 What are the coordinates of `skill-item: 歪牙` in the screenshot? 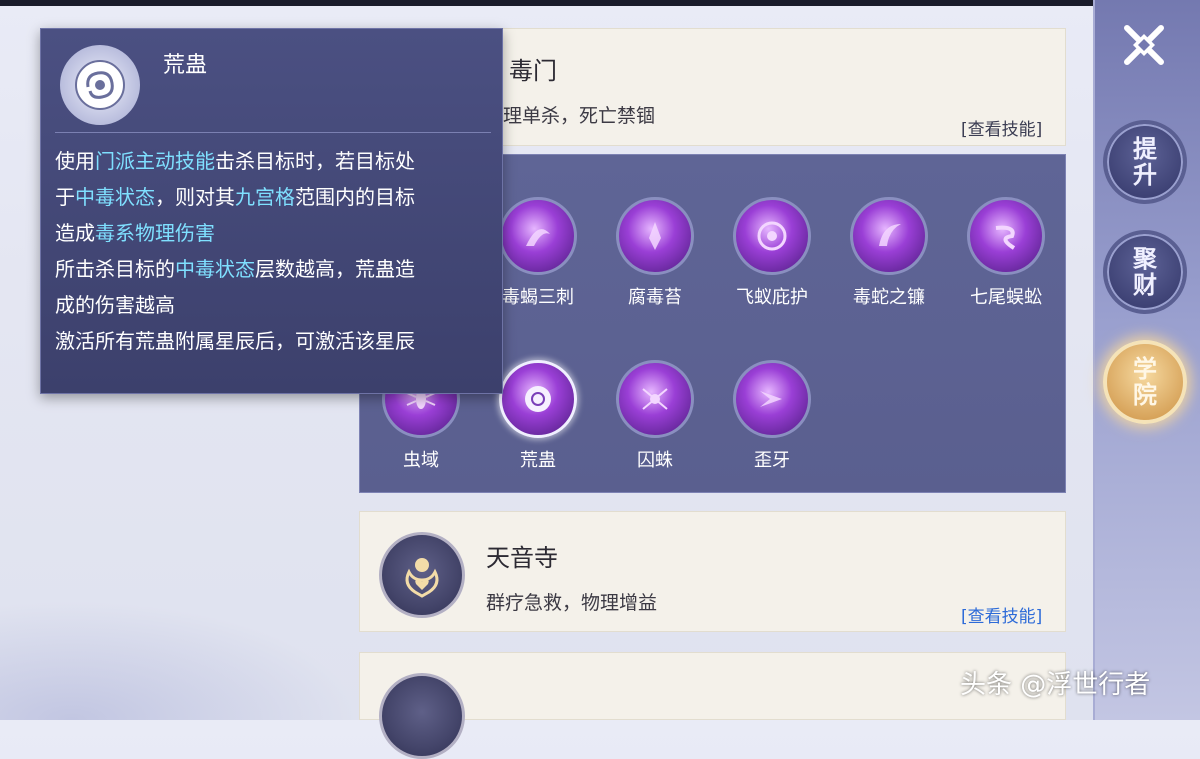 It's located at (772, 416).